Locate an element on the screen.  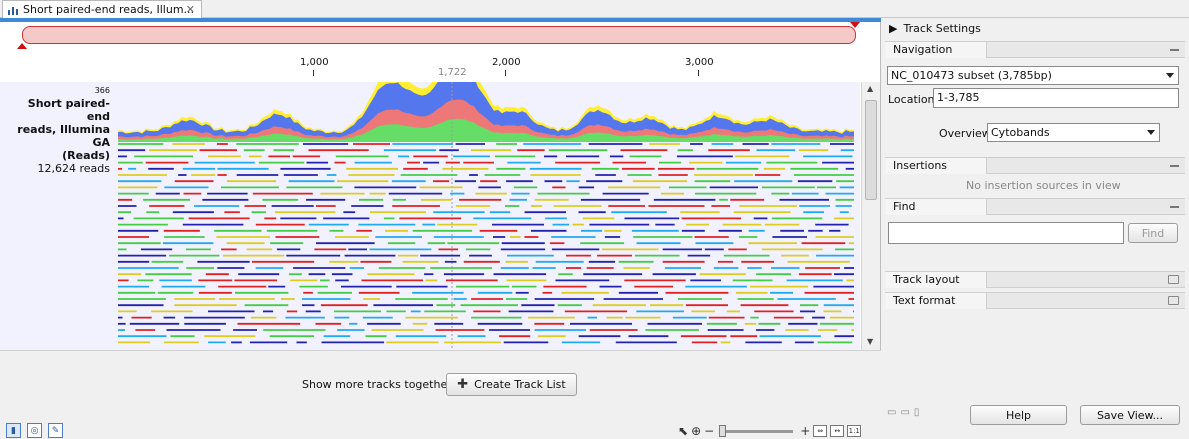
side-panel-title: Track Settings is located at coordinates (942, 28).